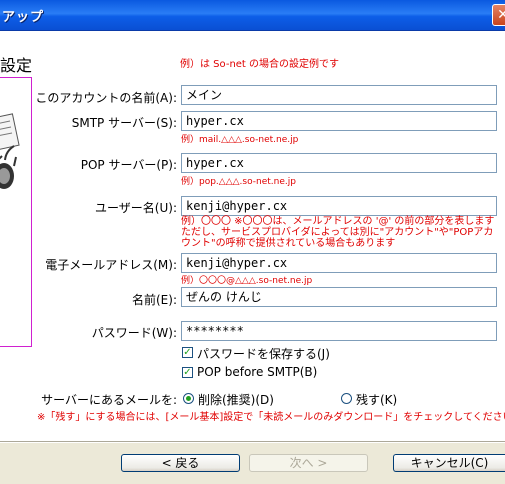  I want to click on back-button: < 戻る, so click(180, 463).